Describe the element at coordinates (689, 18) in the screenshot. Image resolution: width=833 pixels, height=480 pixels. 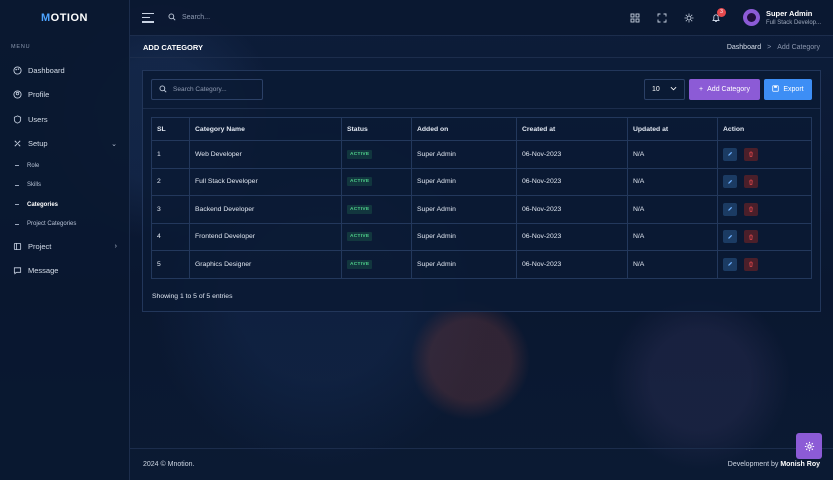
I see `theme-sun-icon` at that location.